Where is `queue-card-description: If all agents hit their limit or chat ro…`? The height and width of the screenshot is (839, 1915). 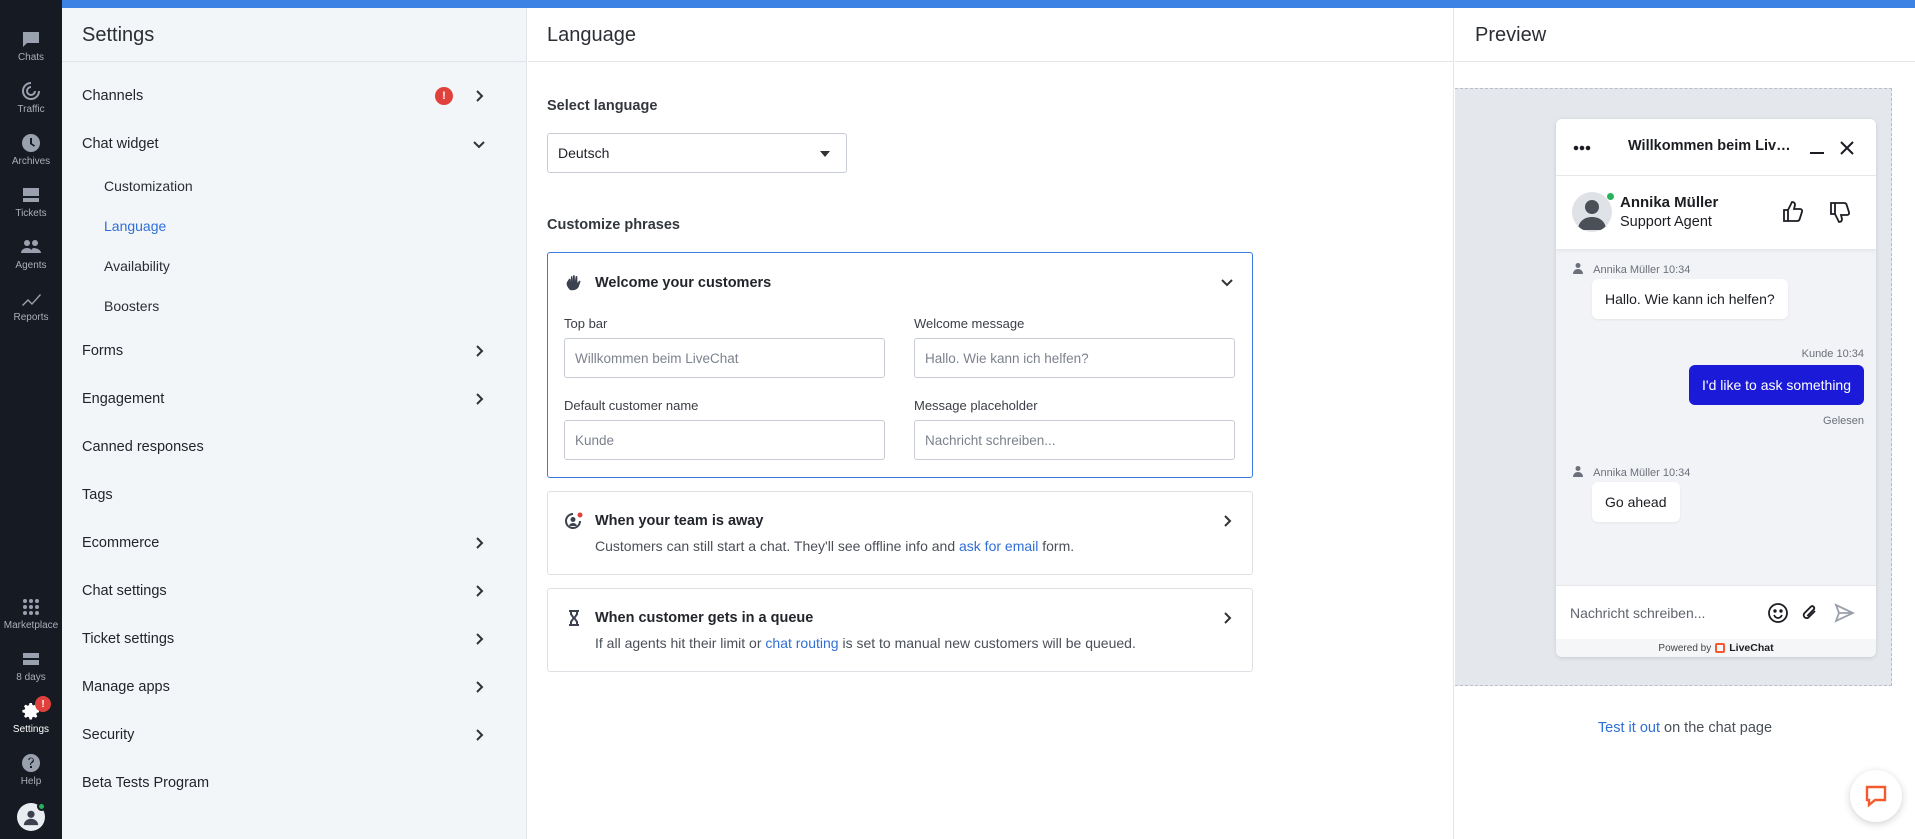 queue-card-description: If all agents hit their limit or chat ro… is located at coordinates (865, 643).